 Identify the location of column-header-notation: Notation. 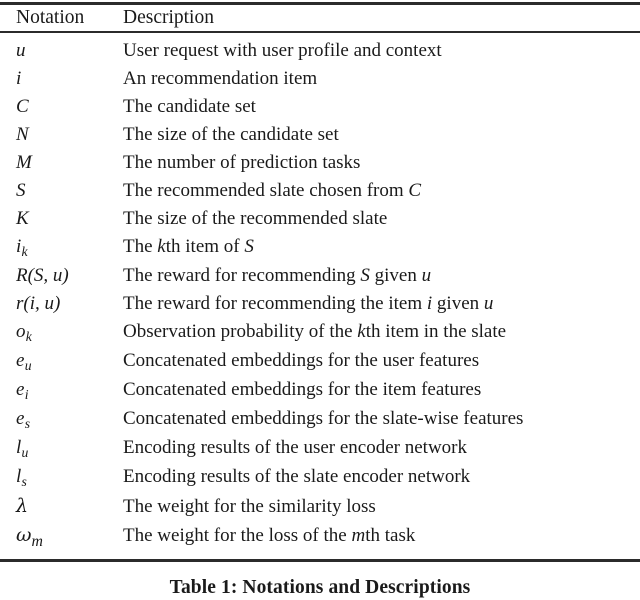
(55, 18).